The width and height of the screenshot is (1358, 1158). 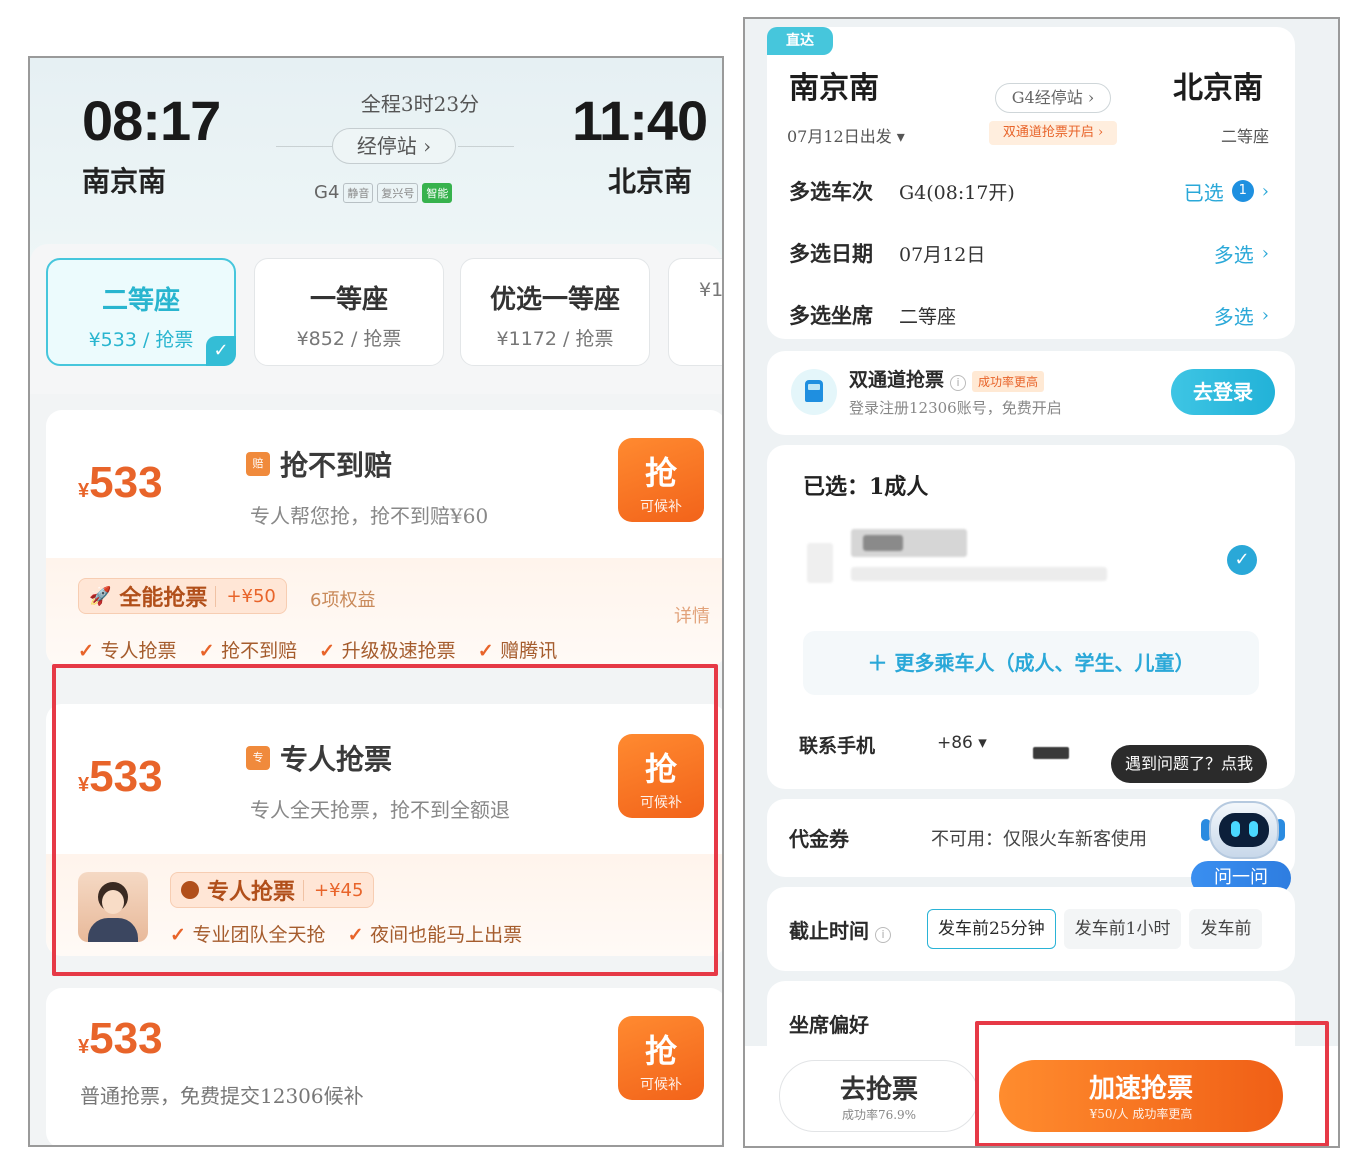 What do you see at coordinates (1242, 191) in the screenshot?
I see `count-badge: 1` at bounding box center [1242, 191].